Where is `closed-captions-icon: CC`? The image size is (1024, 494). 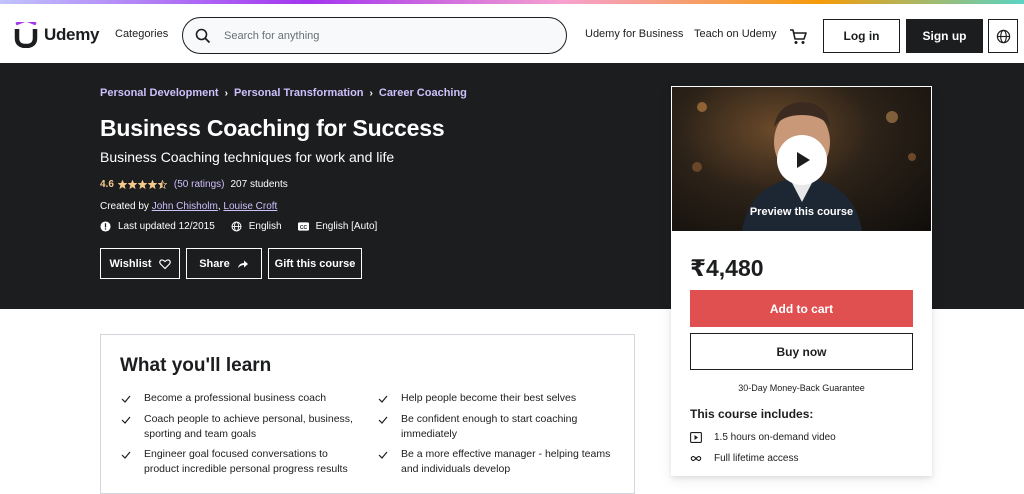
closed-captions-icon: CC is located at coordinates (303, 226).